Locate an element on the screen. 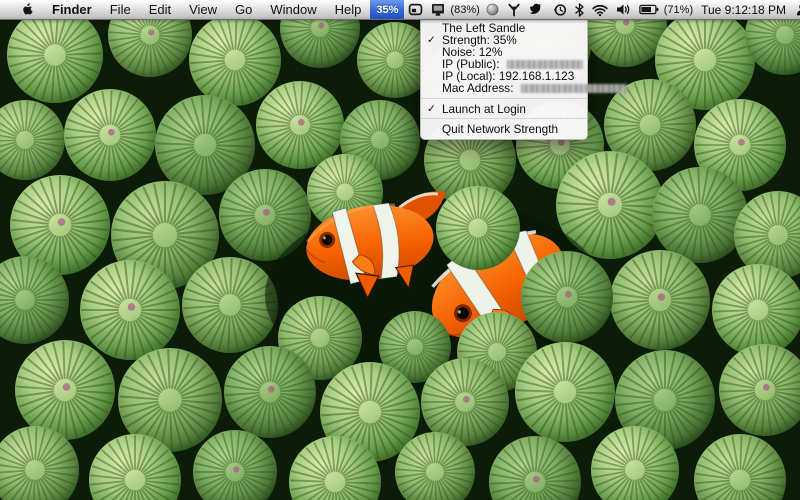 The width and height of the screenshot is (800, 500). time-machine-icon is located at coordinates (560, 9).